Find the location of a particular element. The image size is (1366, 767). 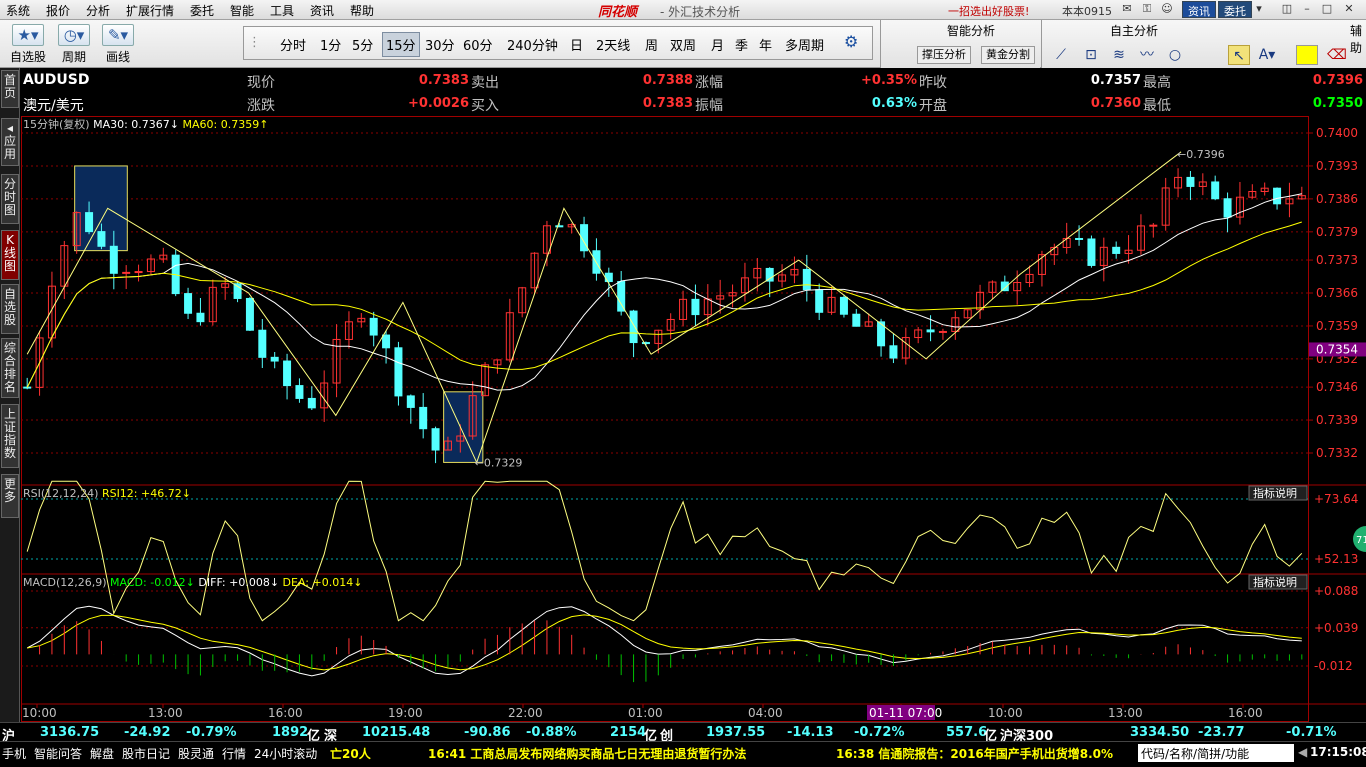

circle-draw-icon: ○ is located at coordinates (1175, 55).